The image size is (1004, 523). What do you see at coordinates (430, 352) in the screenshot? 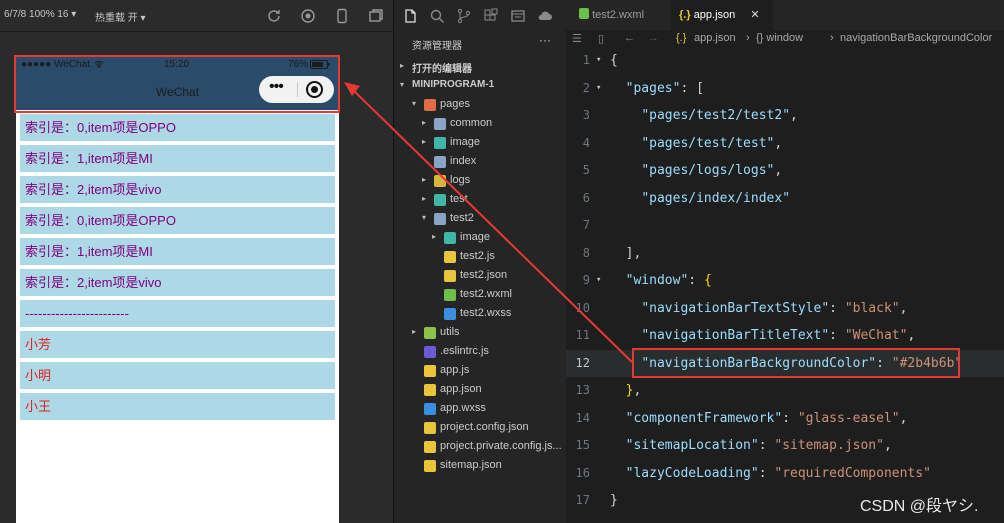
I see `eslint-file-icon` at bounding box center [430, 352].